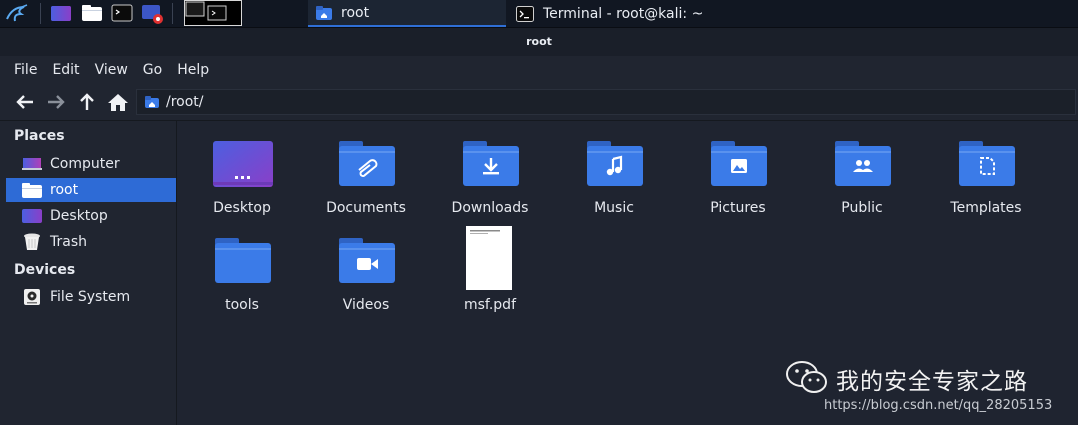  I want to click on file-item-videos: Videos, so click(366, 268).